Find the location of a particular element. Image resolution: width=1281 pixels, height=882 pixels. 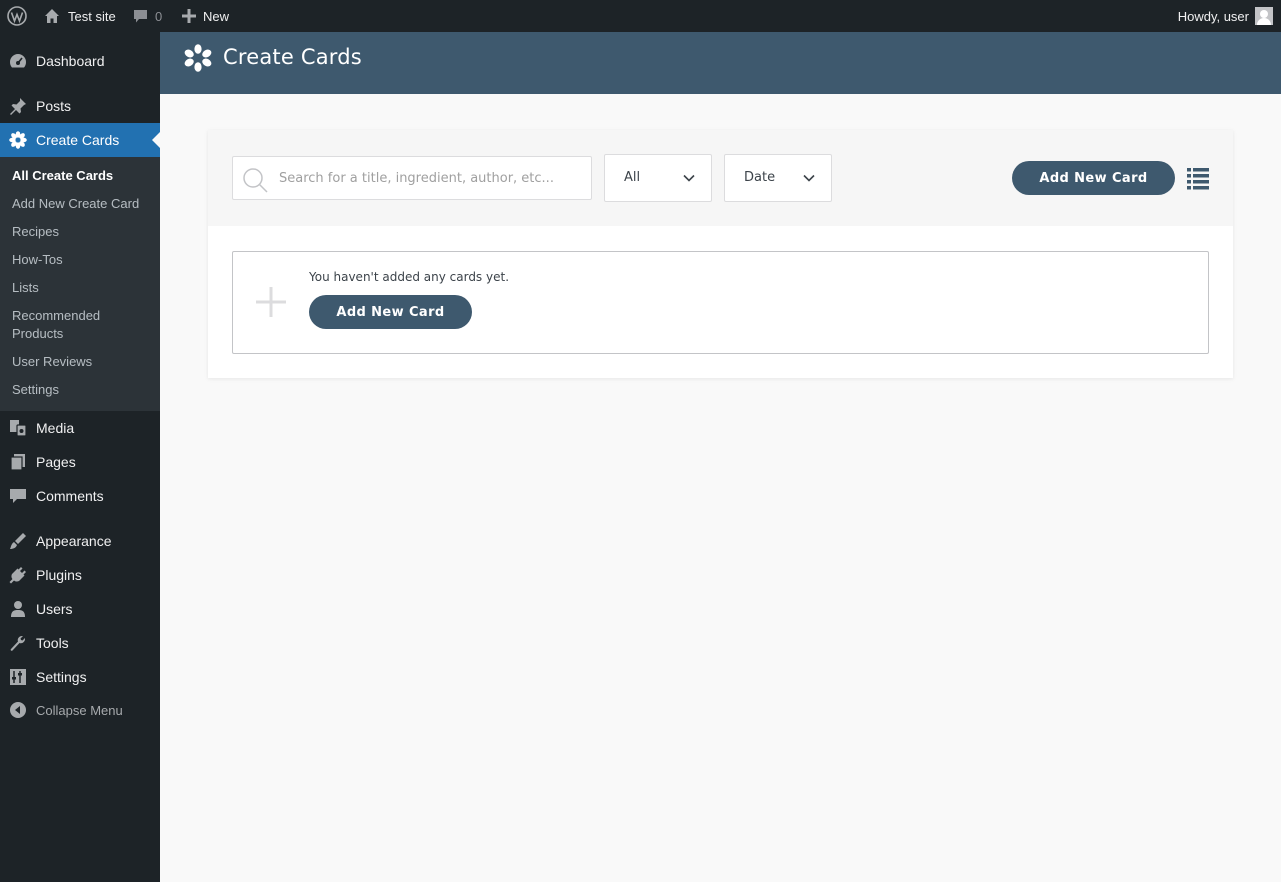

pin-icon is located at coordinates (18, 106).